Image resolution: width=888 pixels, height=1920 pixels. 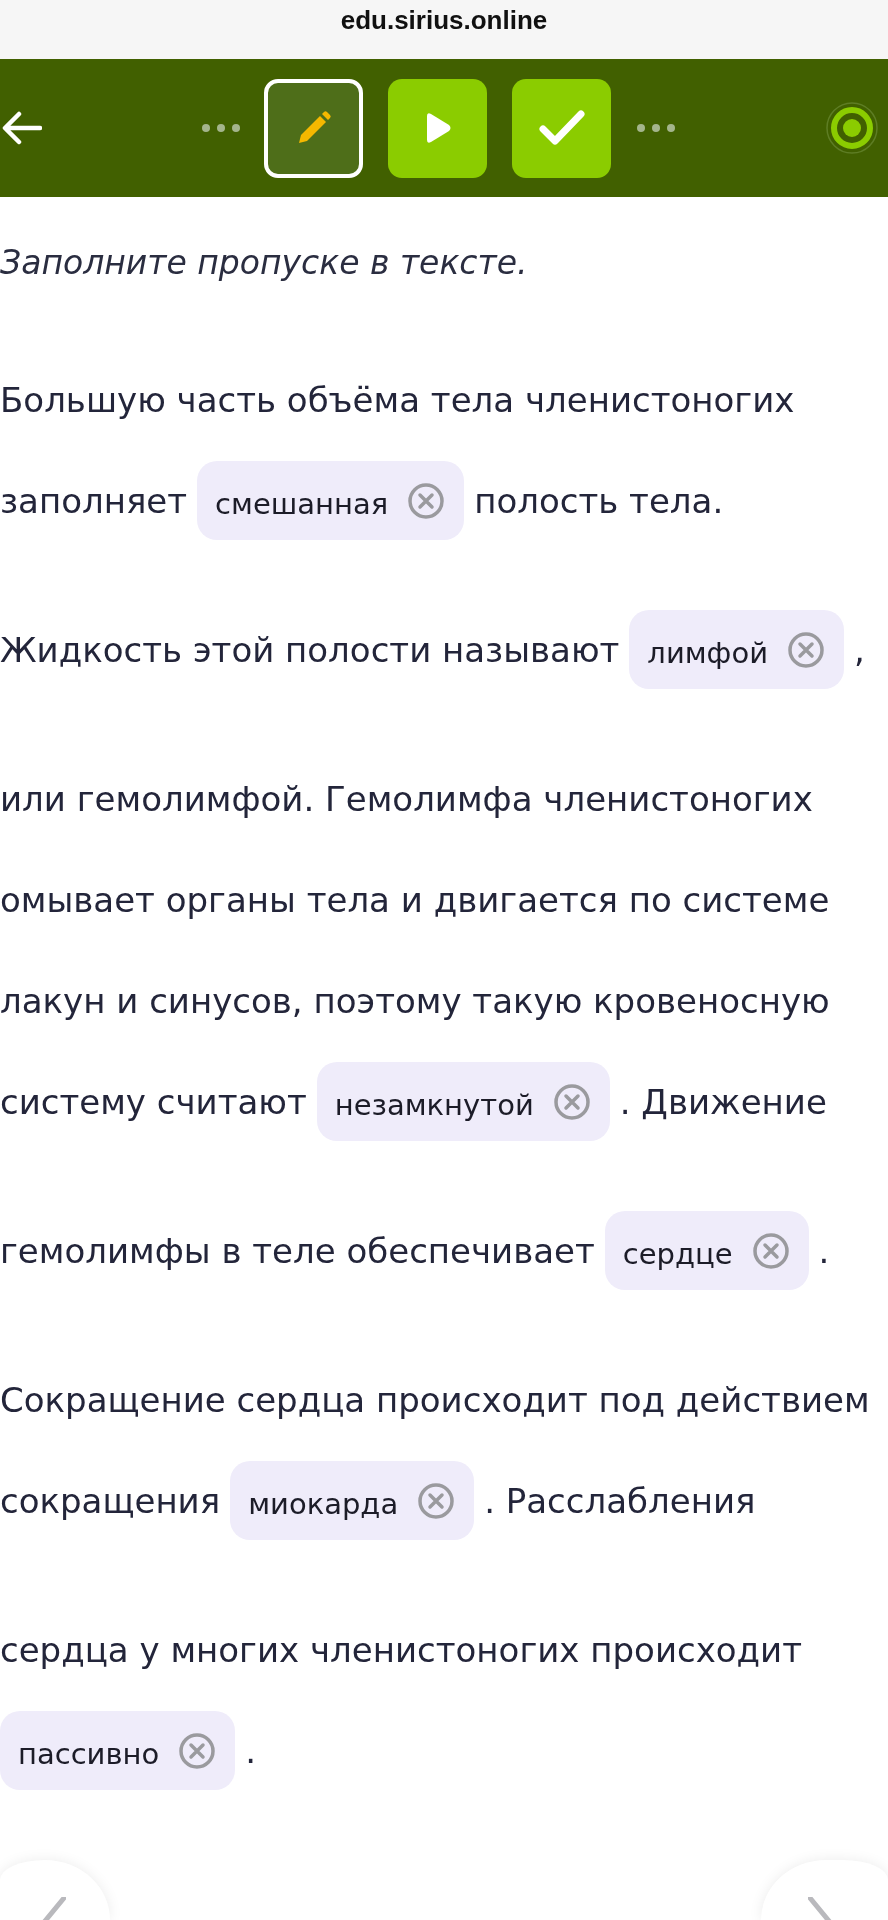 I want to click on passage-text: полость тела., so click(x=599, y=500).